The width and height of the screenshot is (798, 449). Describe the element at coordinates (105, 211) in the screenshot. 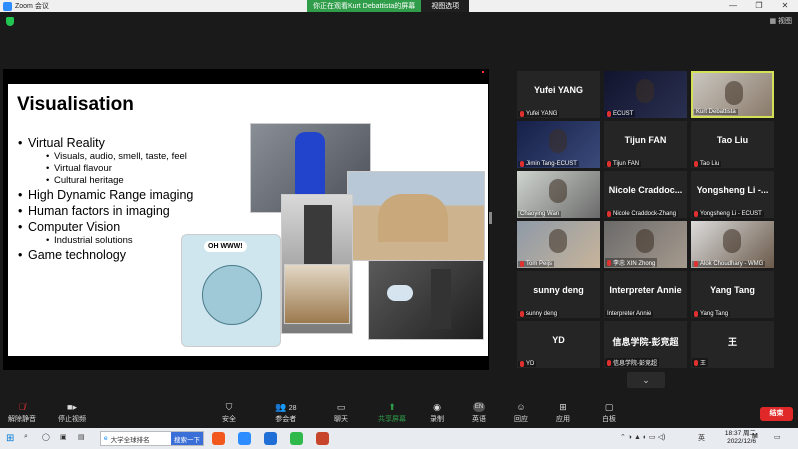

I see `bullet: Human factors in imaging` at that location.